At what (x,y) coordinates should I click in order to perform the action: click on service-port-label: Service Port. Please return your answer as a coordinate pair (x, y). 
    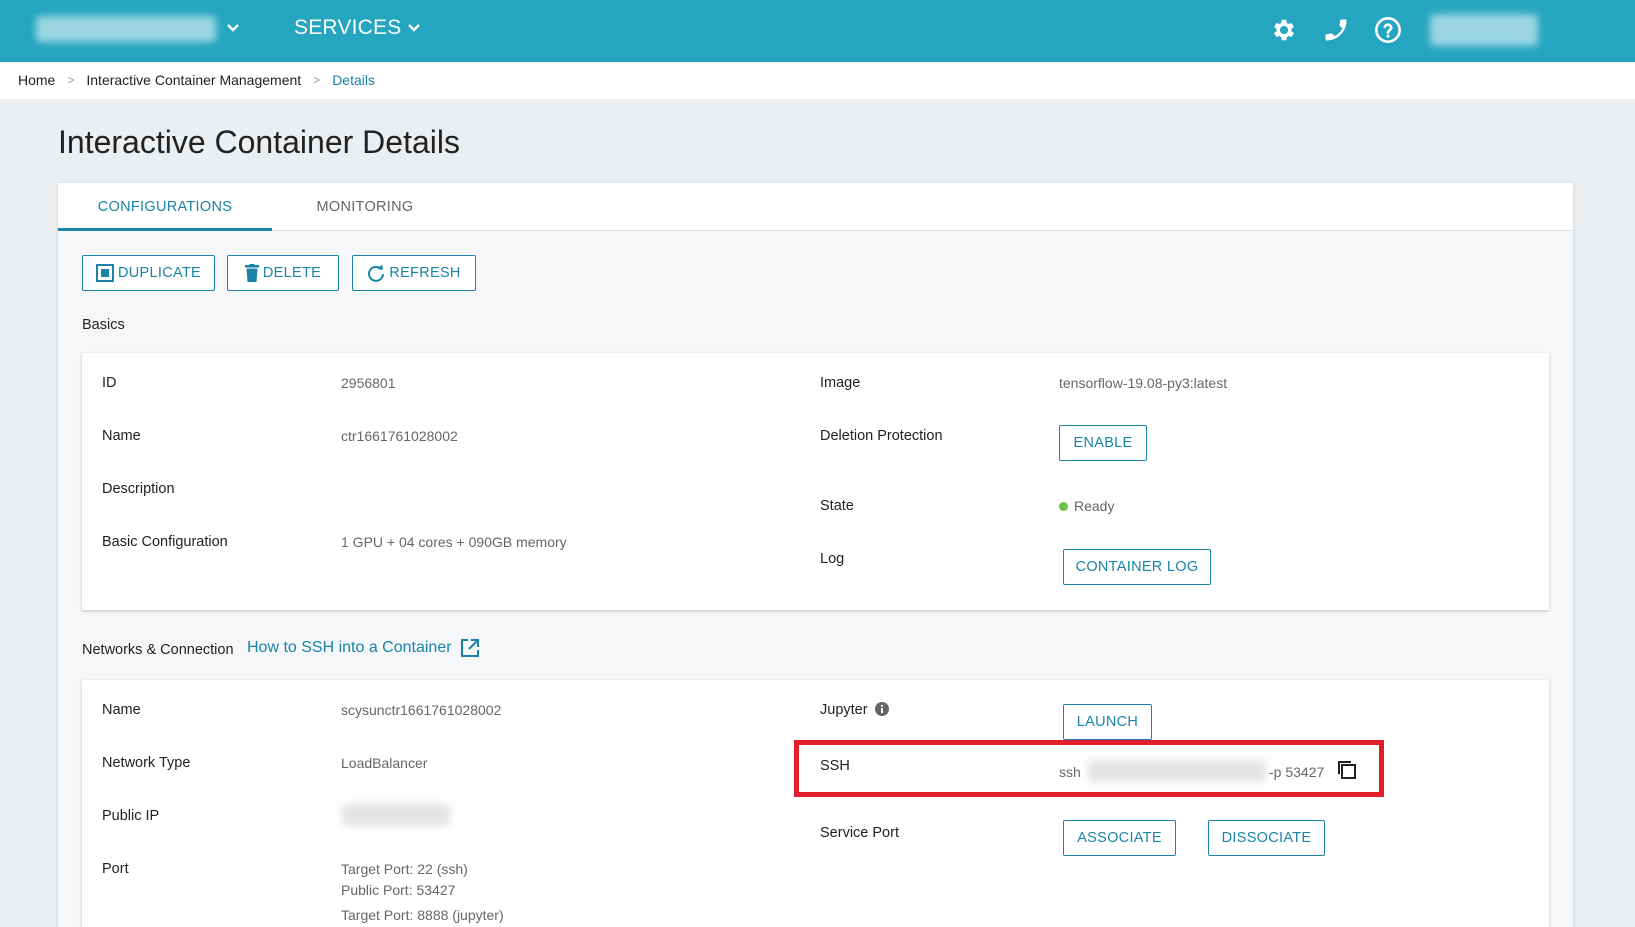
    Looking at the image, I should click on (859, 833).